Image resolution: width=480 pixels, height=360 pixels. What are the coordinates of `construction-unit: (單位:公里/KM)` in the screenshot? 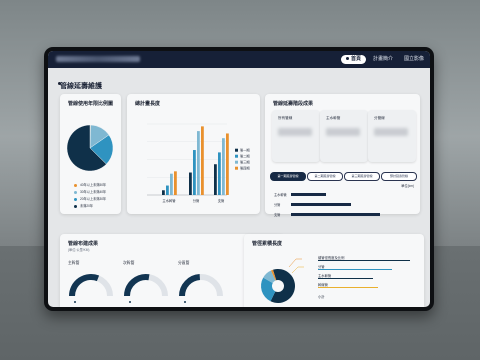 It's located at (79, 250).